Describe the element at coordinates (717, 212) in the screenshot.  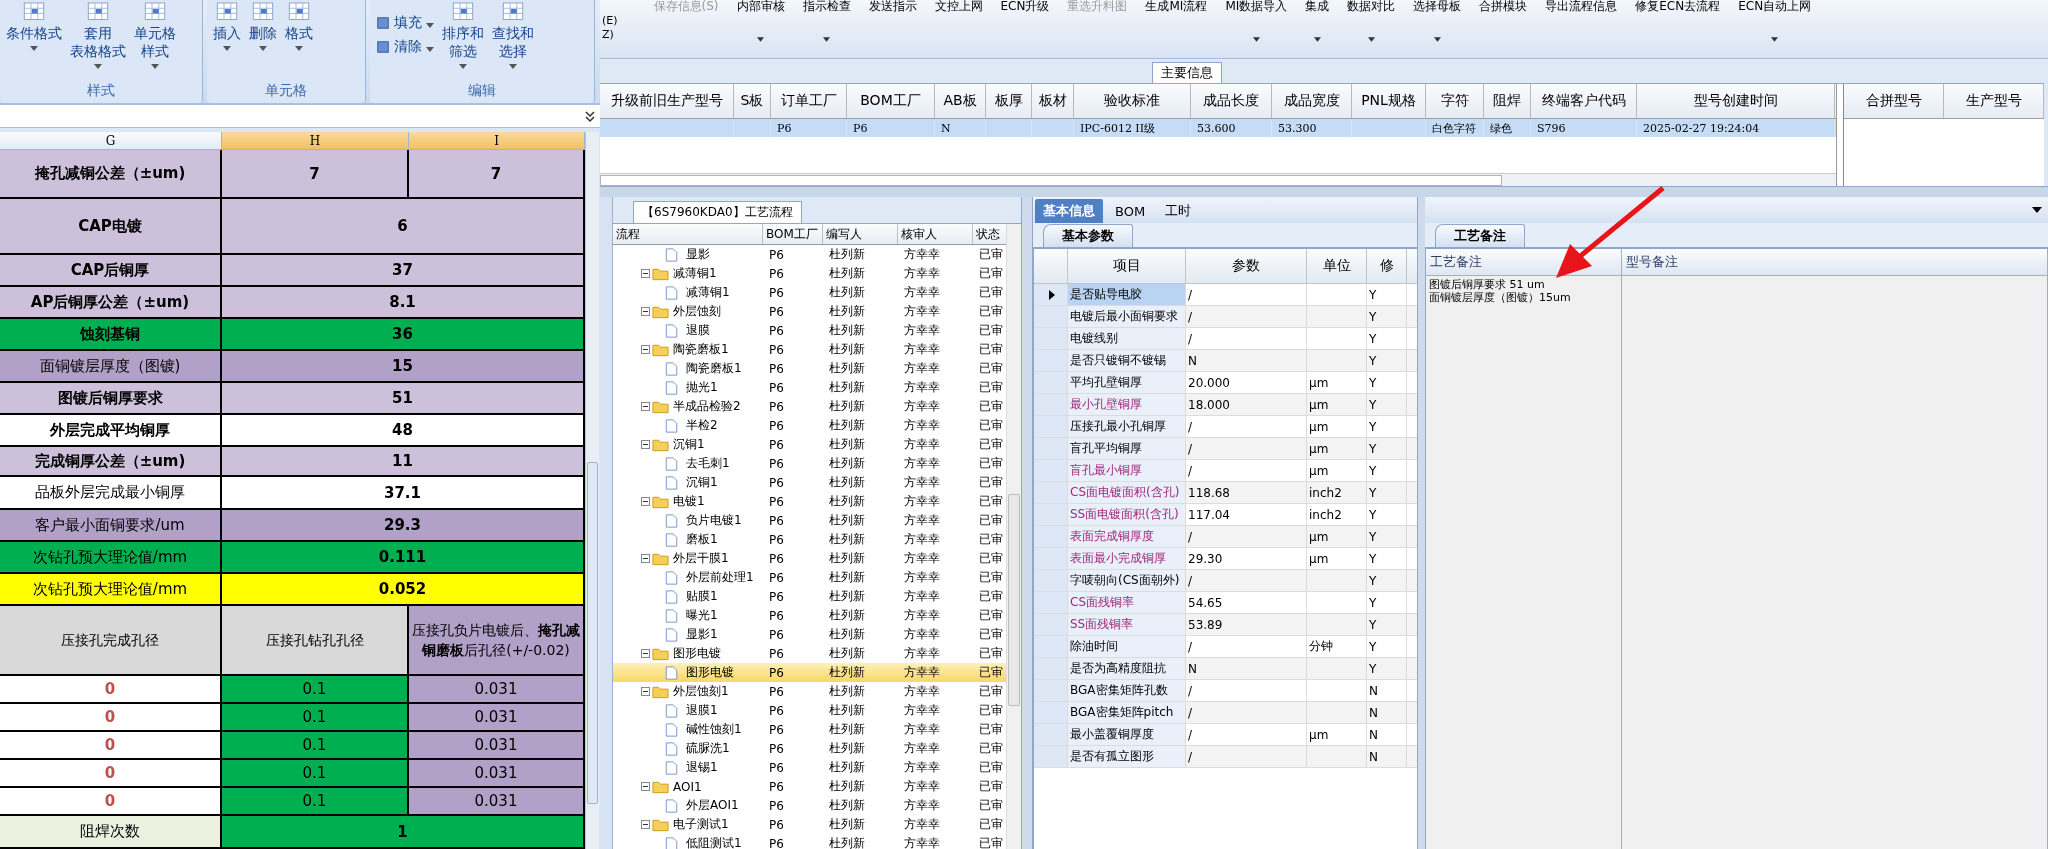
I see `panel-tab: 【6S7960KDA0】工艺流程` at that location.